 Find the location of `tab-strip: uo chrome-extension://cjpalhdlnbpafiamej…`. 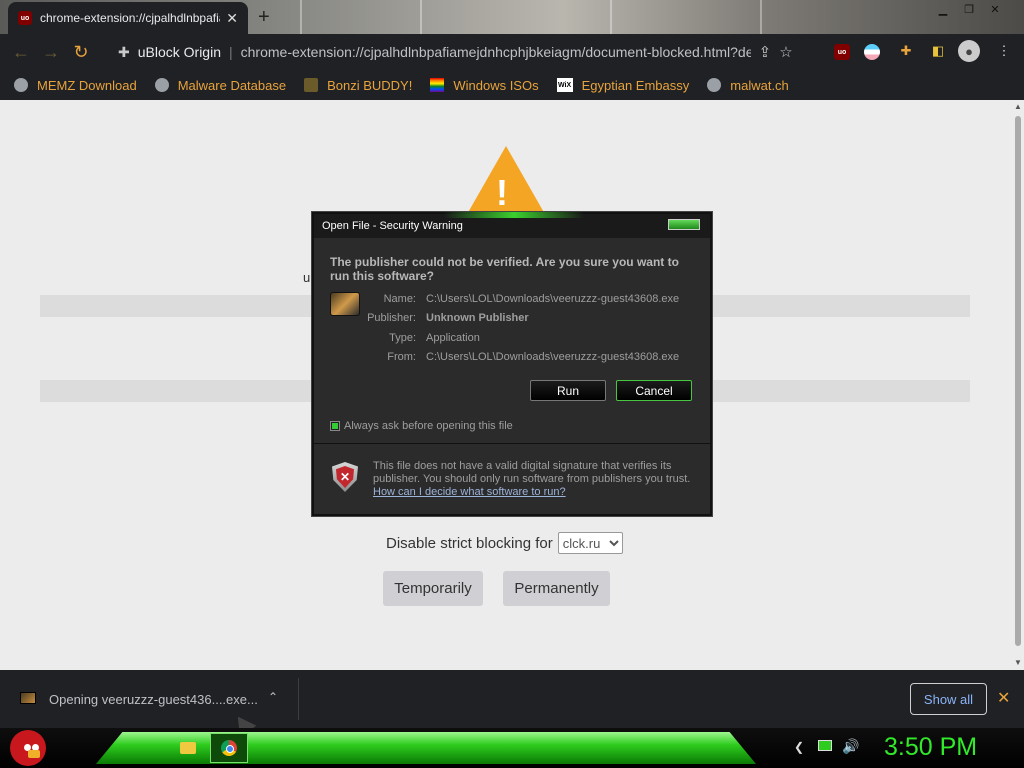

tab-strip: uo chrome-extension://cjpalhdlnbpafiamej… is located at coordinates (512, 17).